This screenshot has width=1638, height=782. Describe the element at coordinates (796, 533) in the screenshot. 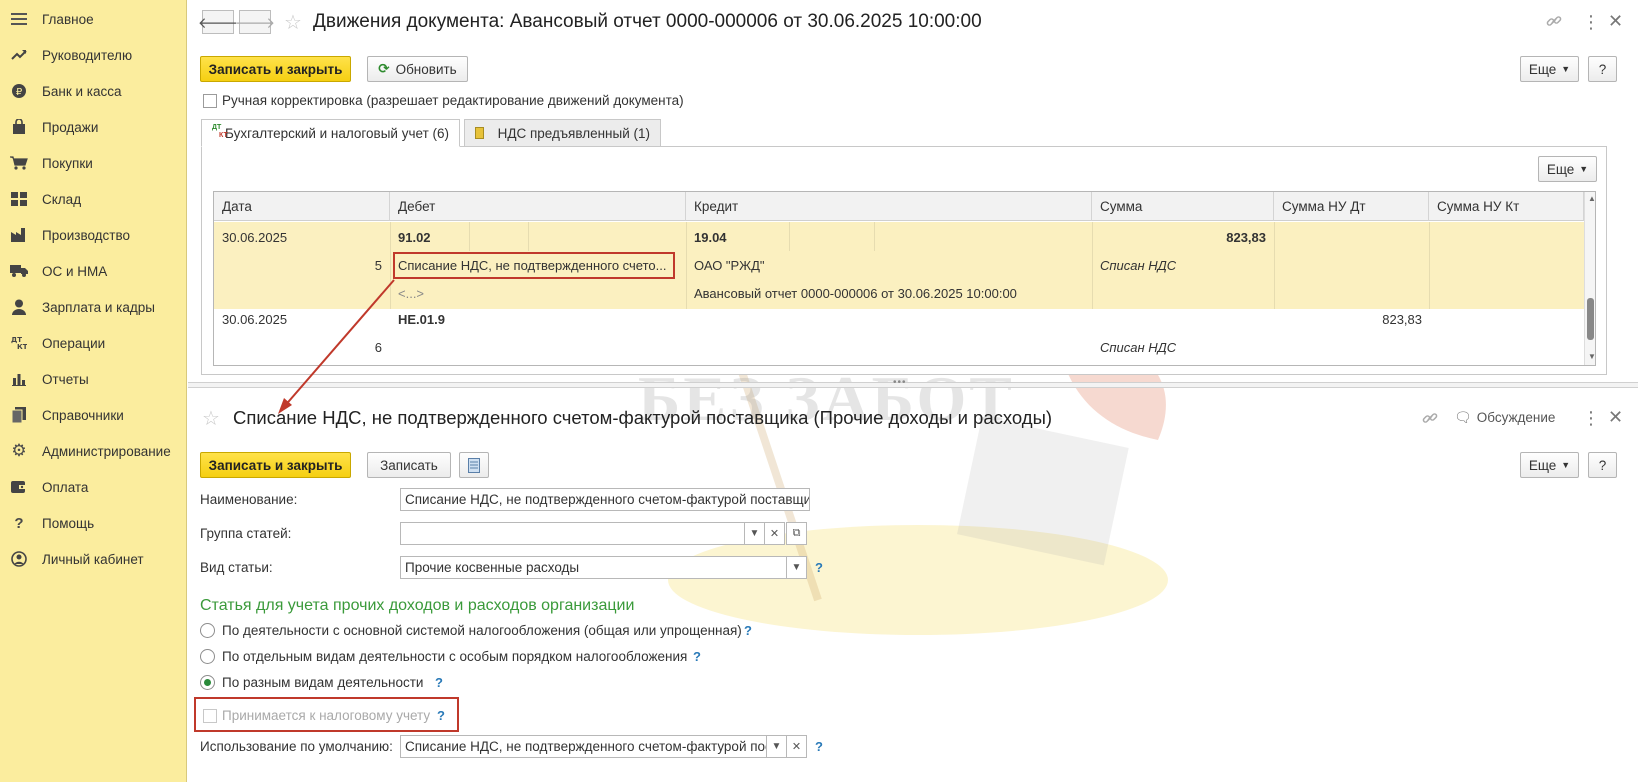

I see `group-open-icon: ⧉` at that location.